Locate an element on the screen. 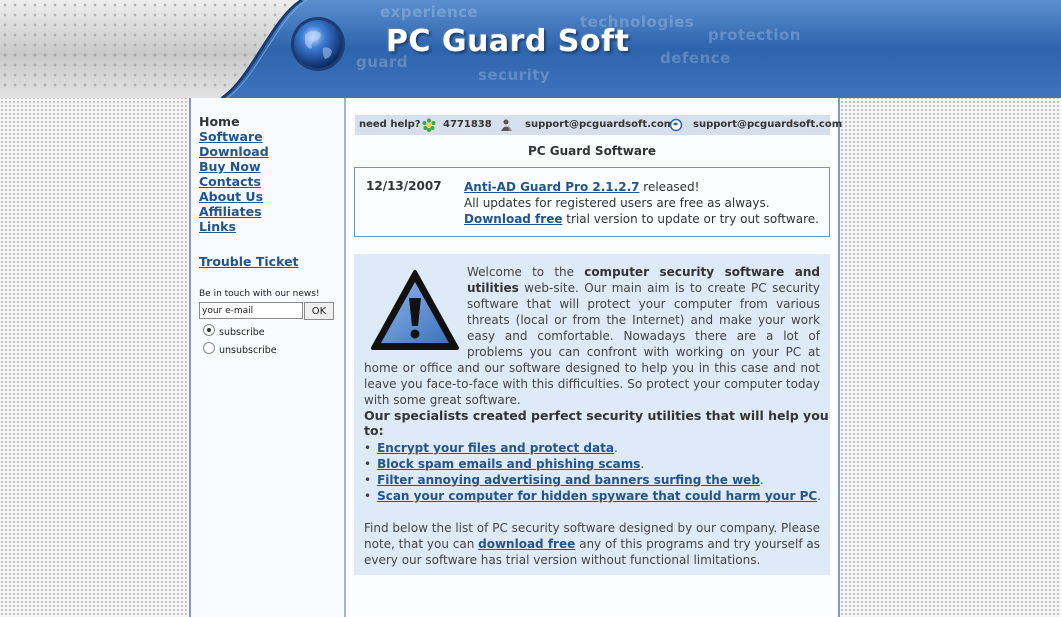 The image size is (1061, 617). nav-item-buy-now: Buy Now is located at coordinates (234, 166).